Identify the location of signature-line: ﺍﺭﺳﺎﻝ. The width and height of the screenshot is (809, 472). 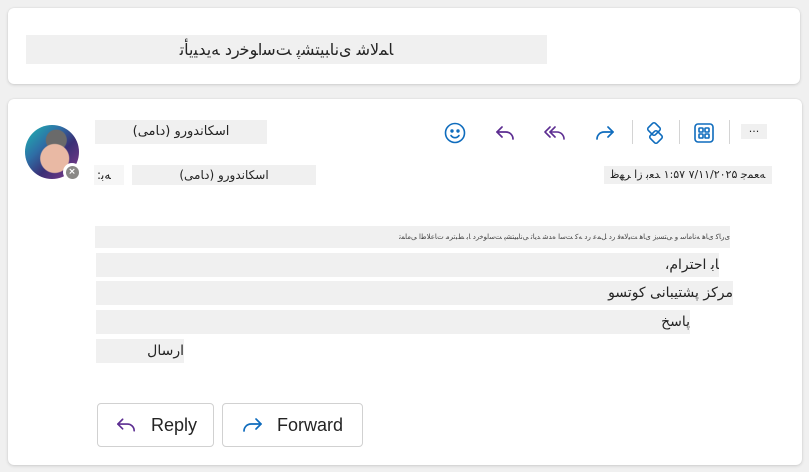
(140, 351).